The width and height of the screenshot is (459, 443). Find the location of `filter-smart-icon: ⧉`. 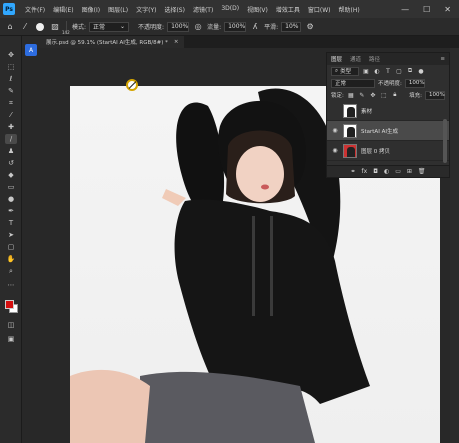

filter-smart-icon: ⧉ is located at coordinates (410, 71).